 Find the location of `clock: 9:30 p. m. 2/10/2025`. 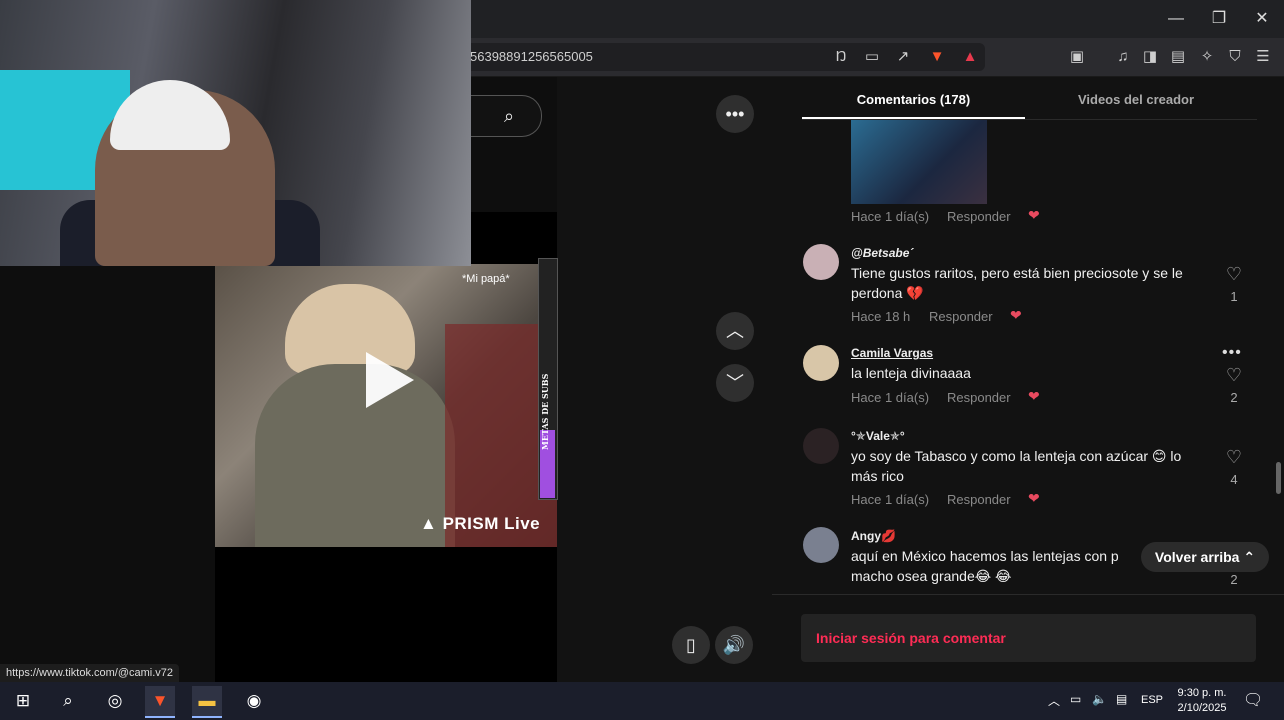

clock: 9:30 p. m. 2/10/2025 is located at coordinates (1202, 701).